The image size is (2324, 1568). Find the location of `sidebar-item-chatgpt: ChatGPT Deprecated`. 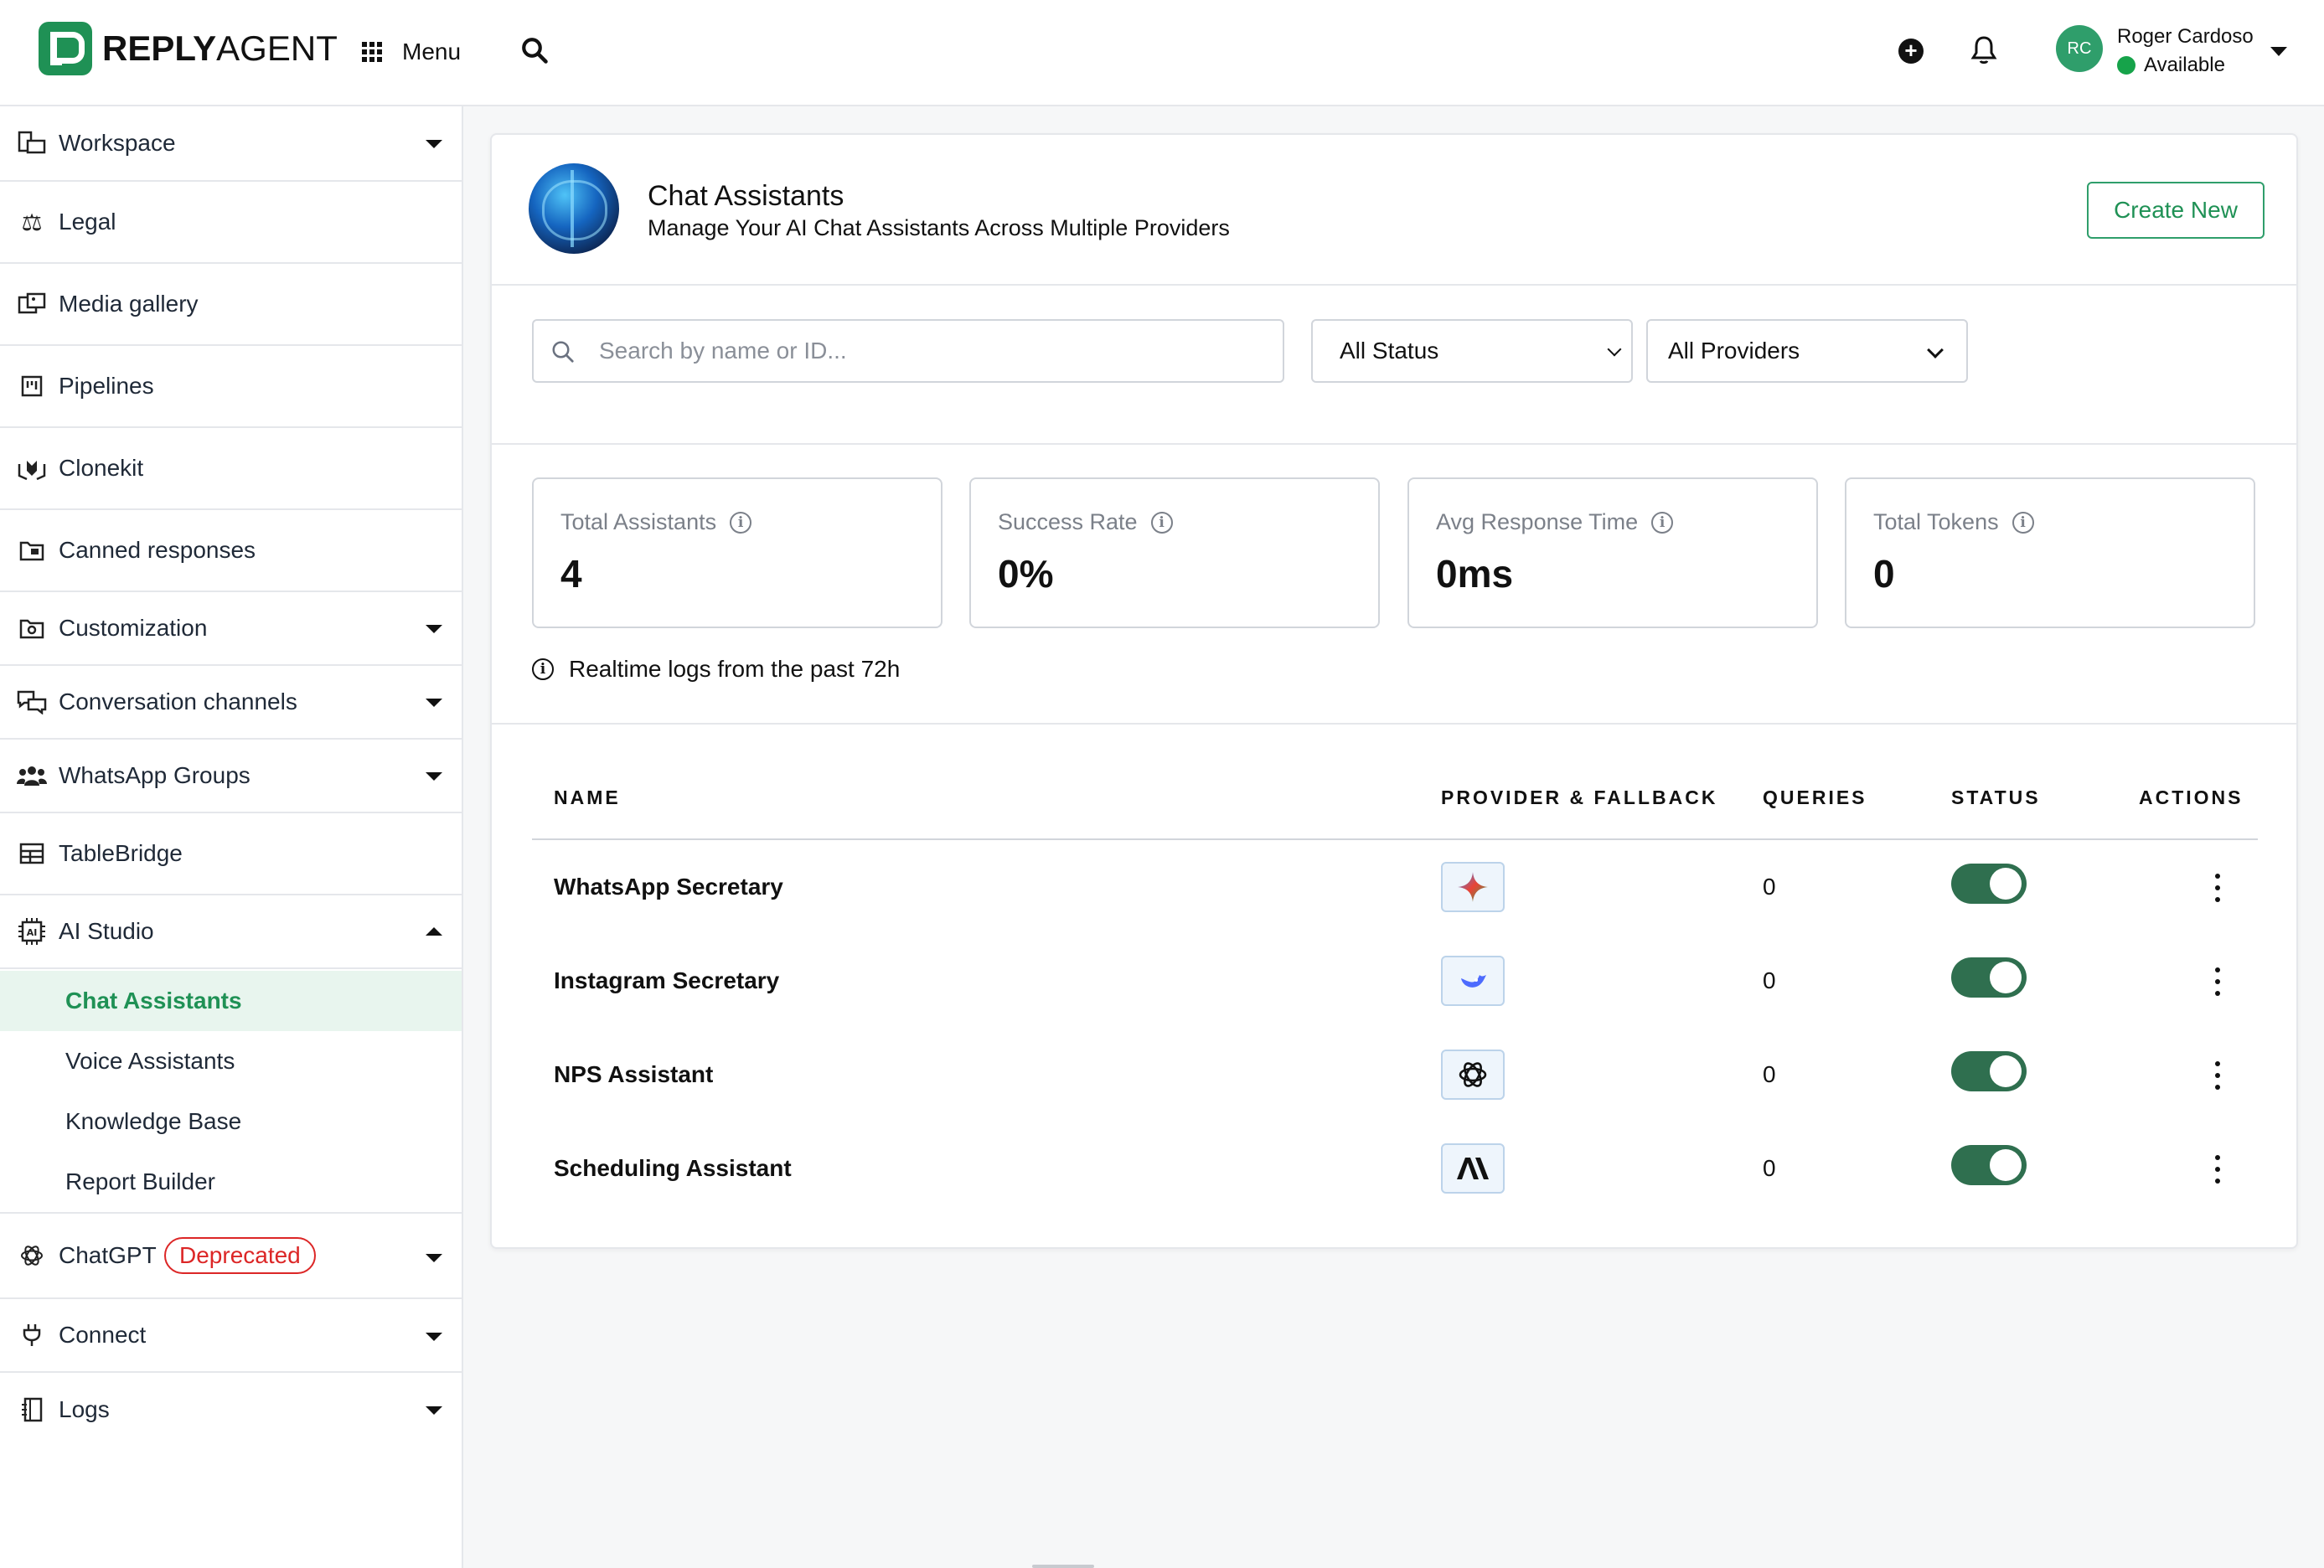

sidebar-item-chatgpt: ChatGPT Deprecated is located at coordinates (231, 1256).